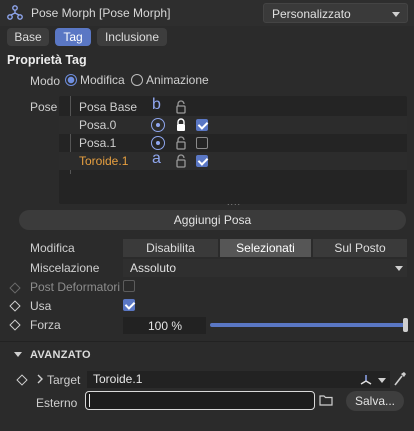 Image resolution: width=414 pixels, height=431 pixels. Describe the element at coordinates (137, 80) in the screenshot. I see `mode-radio-animazione` at that location.